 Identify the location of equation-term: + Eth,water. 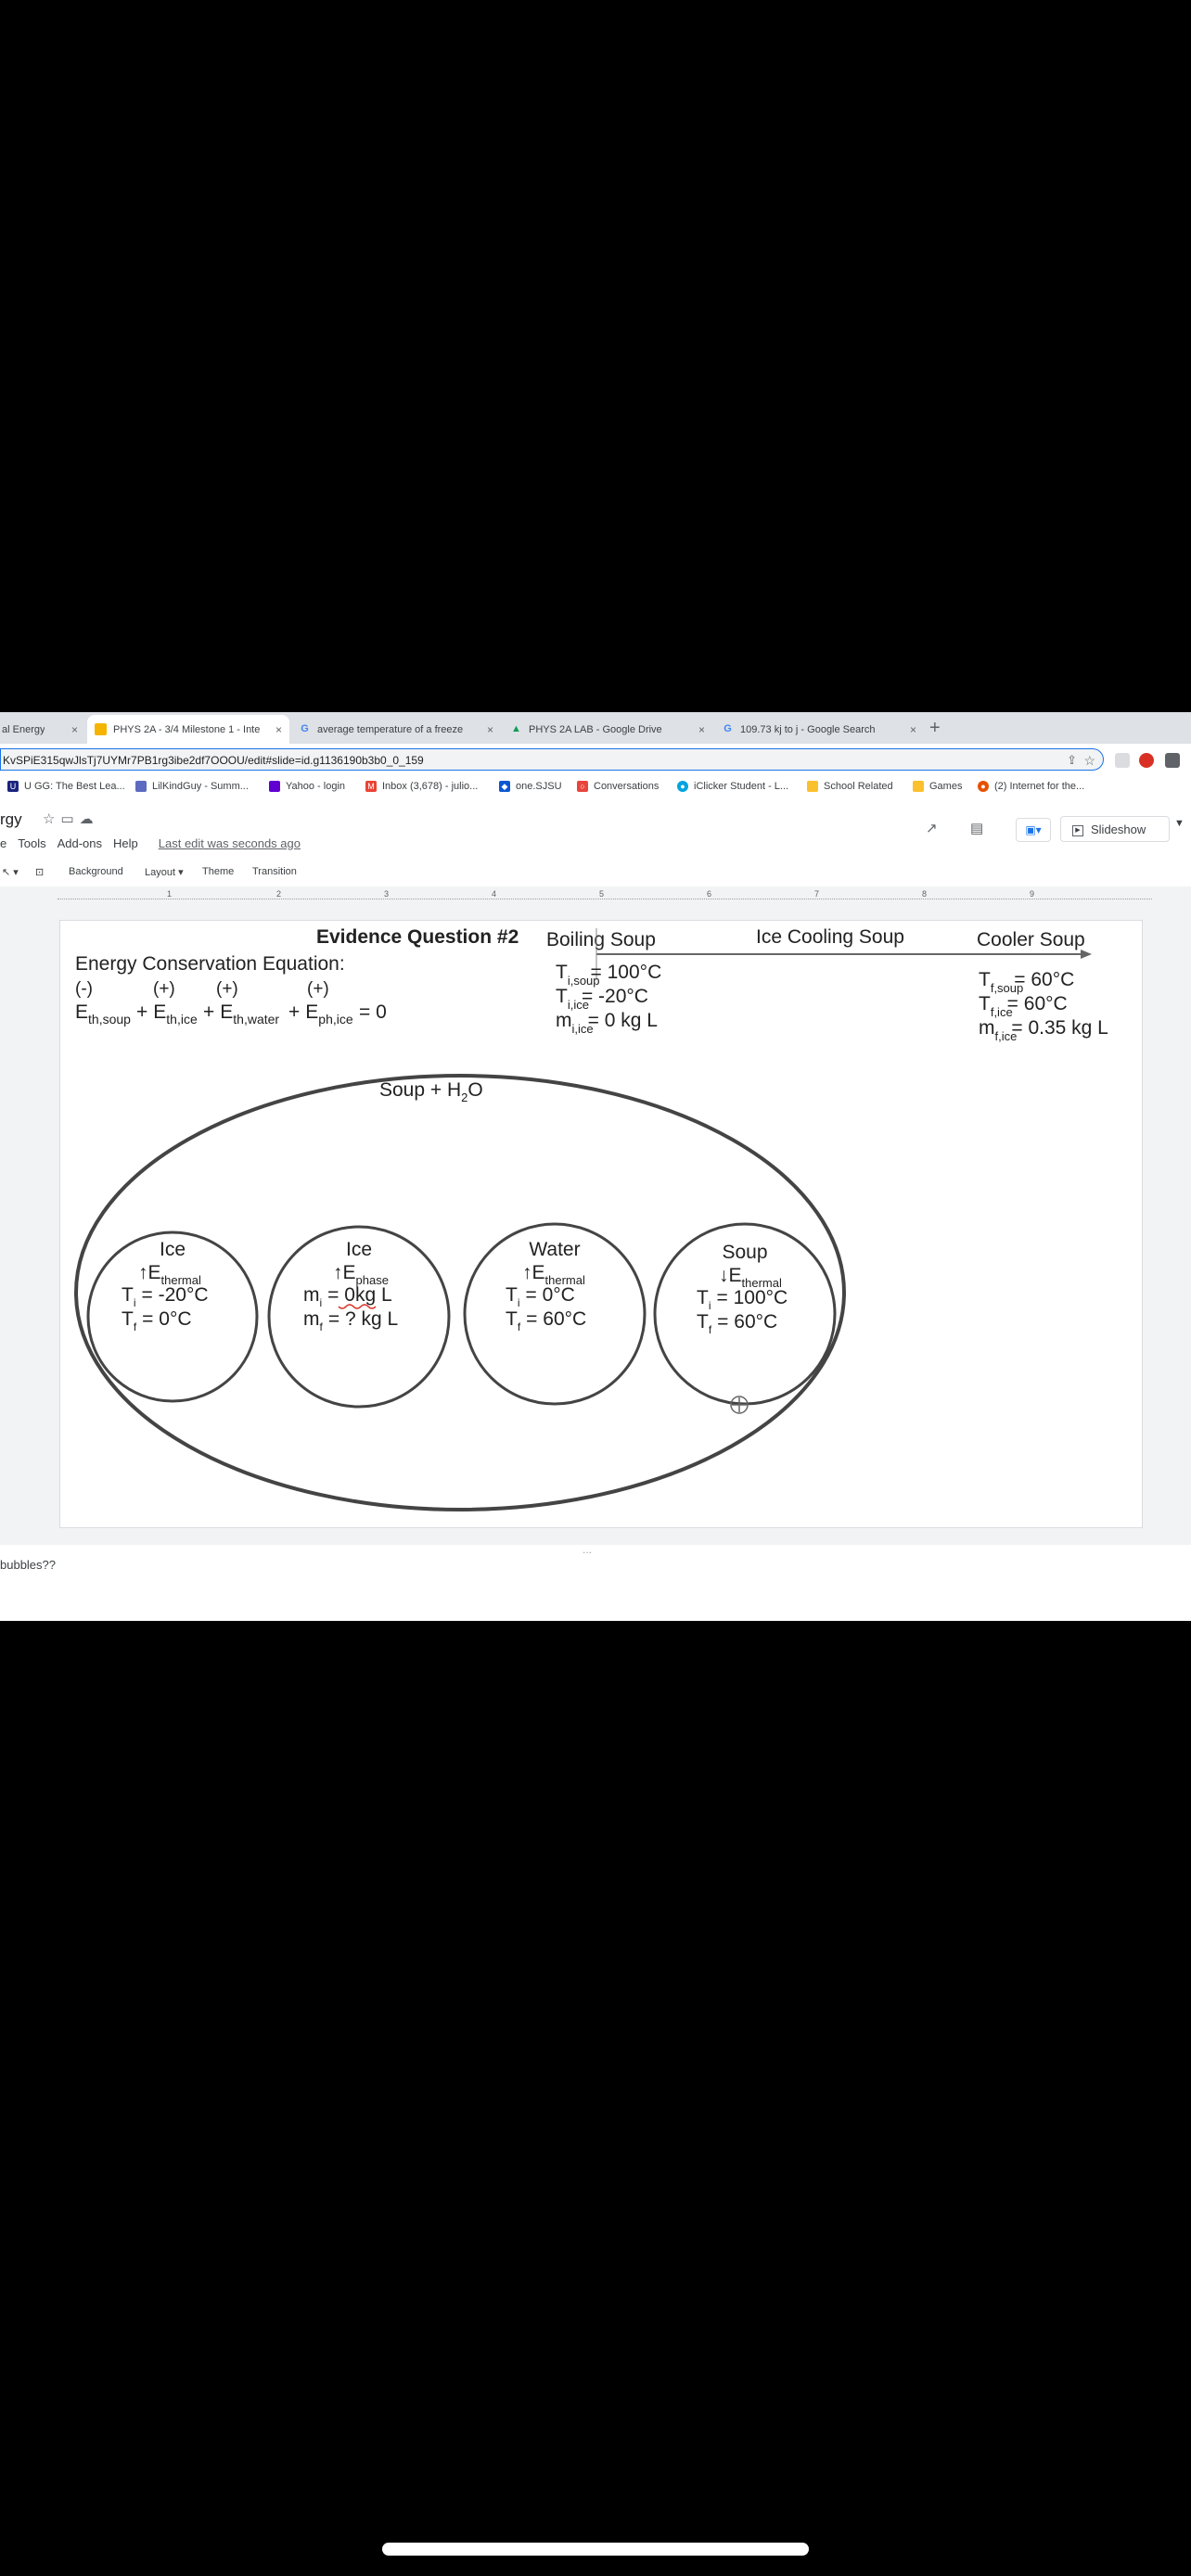
(241, 1014).